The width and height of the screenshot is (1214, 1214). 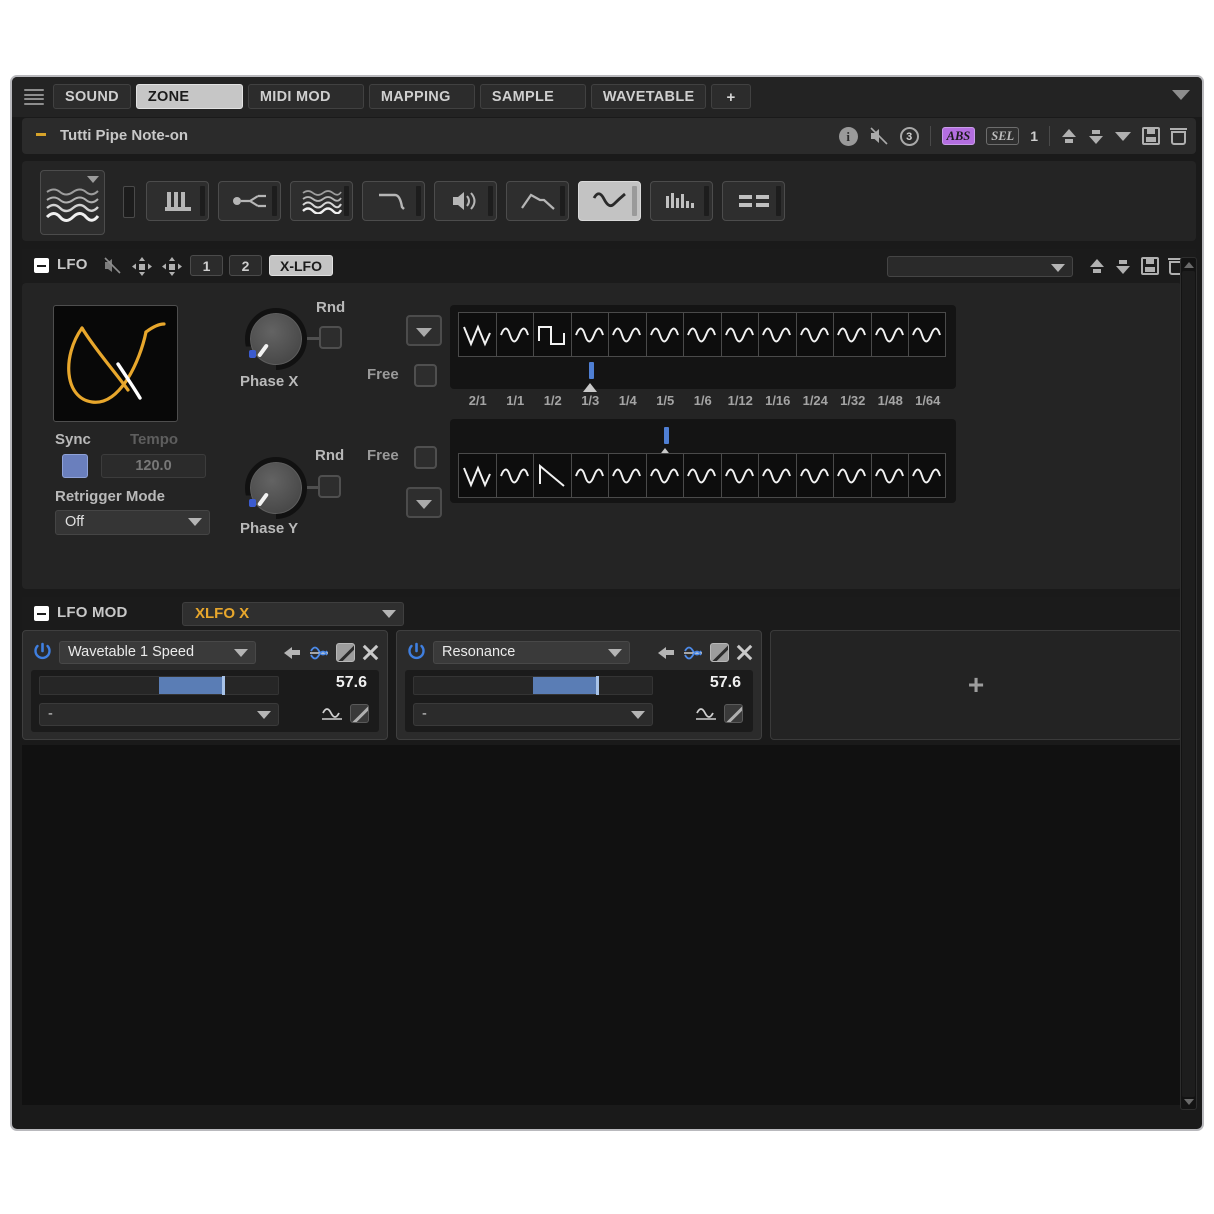 I want to click on module-filter, so click(x=393, y=201).